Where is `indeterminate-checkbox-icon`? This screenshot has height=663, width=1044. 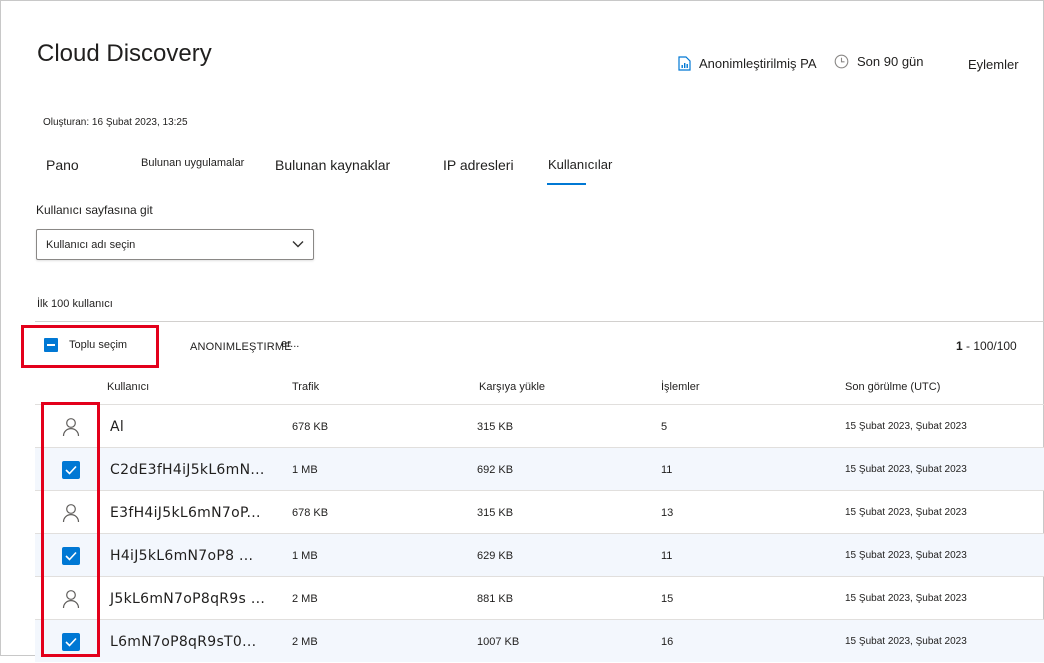 indeterminate-checkbox-icon is located at coordinates (51, 345).